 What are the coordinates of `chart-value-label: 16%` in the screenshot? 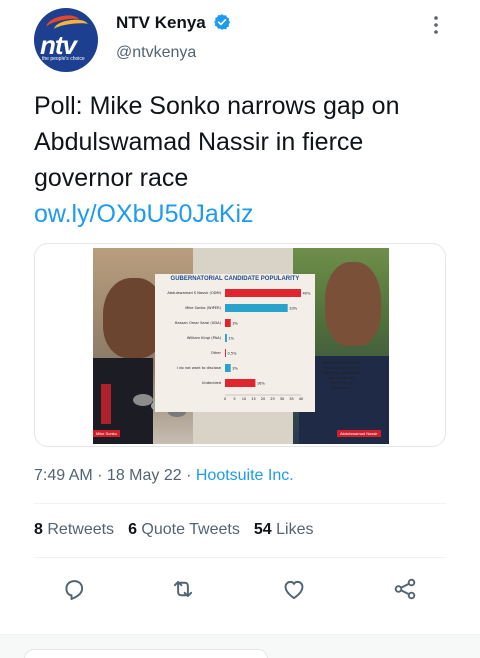 It's located at (261, 384).